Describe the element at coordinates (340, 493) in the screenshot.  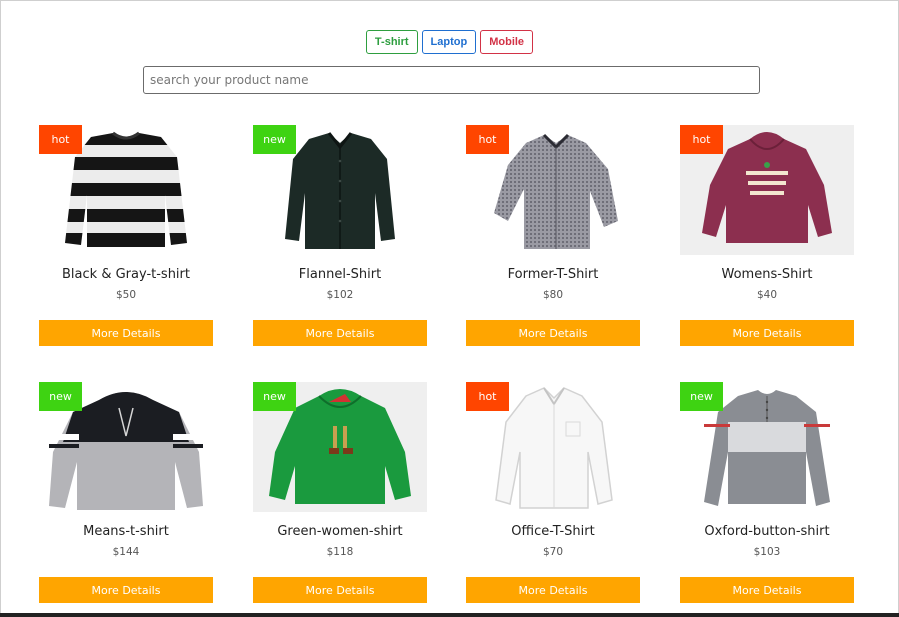
I see `product-card: new Green-women-shirt $118 More Details` at that location.